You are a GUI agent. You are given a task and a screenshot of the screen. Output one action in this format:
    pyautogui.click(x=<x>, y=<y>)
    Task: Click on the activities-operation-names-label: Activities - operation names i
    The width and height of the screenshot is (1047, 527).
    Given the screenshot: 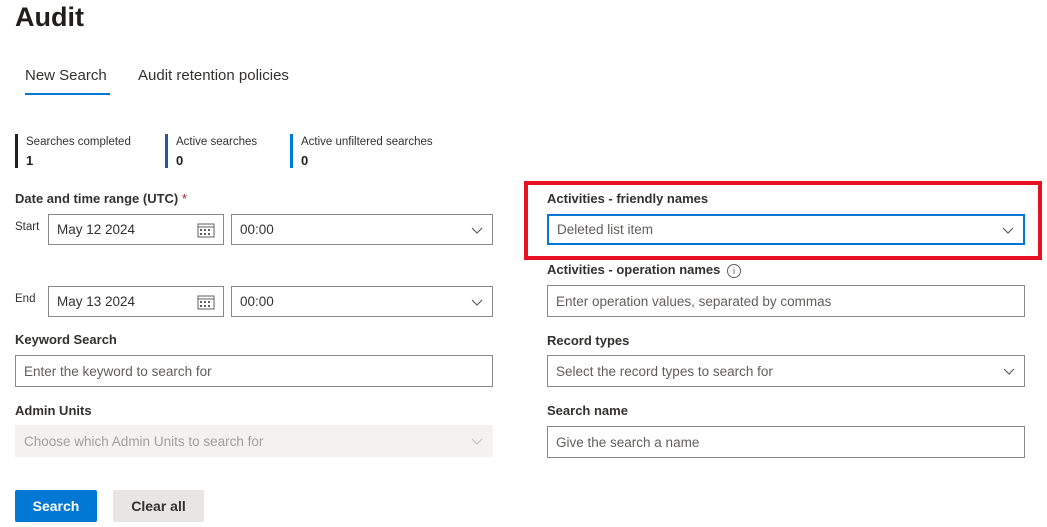 What is the action you would take?
    pyautogui.click(x=644, y=270)
    